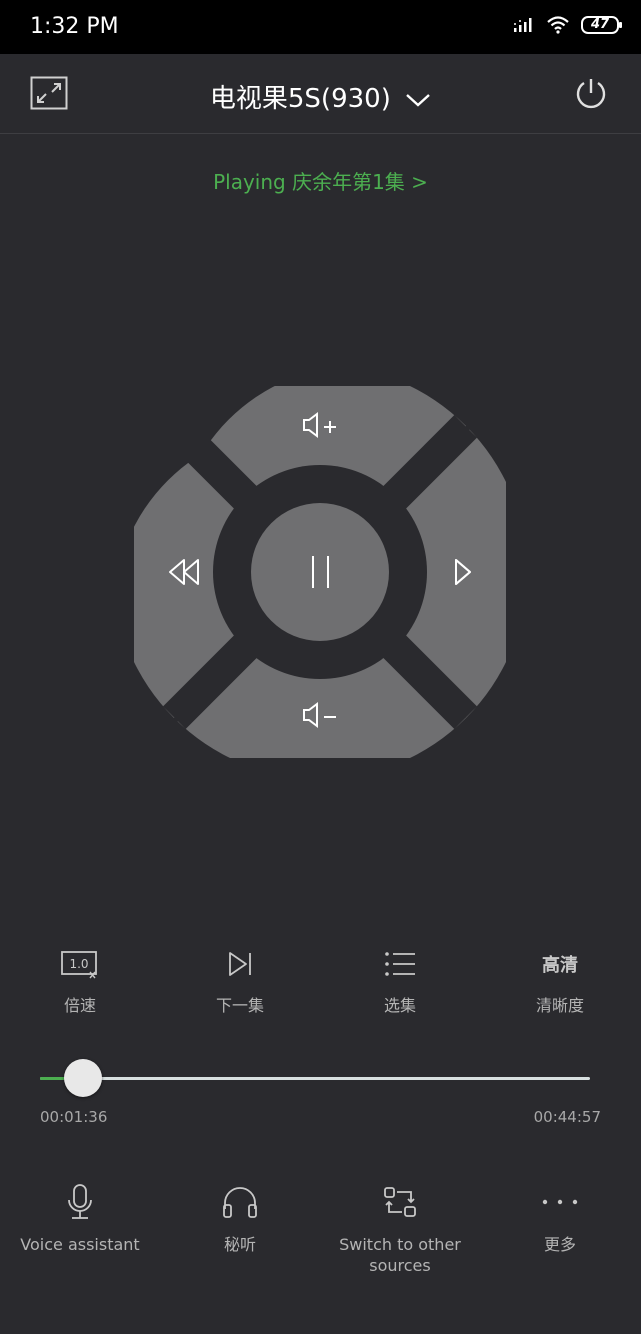  Describe the element at coordinates (399, 1005) in the screenshot. I see `episode-list-label: 选集` at that location.